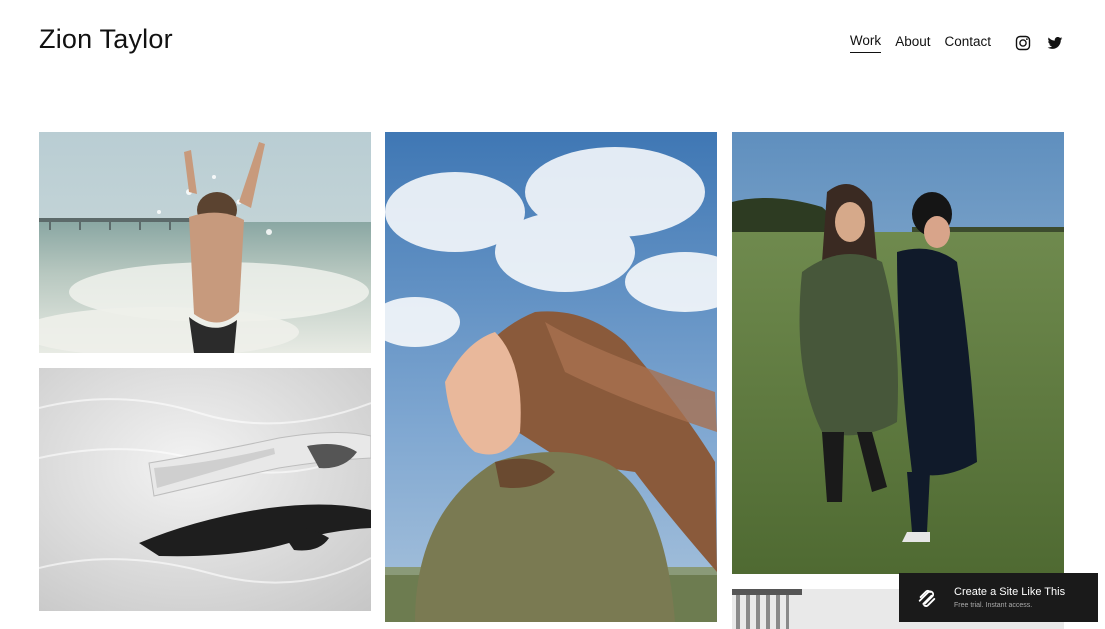 The image size is (1105, 629). What do you see at coordinates (912, 43) in the screenshot?
I see `nav-about-link: About` at bounding box center [912, 43].